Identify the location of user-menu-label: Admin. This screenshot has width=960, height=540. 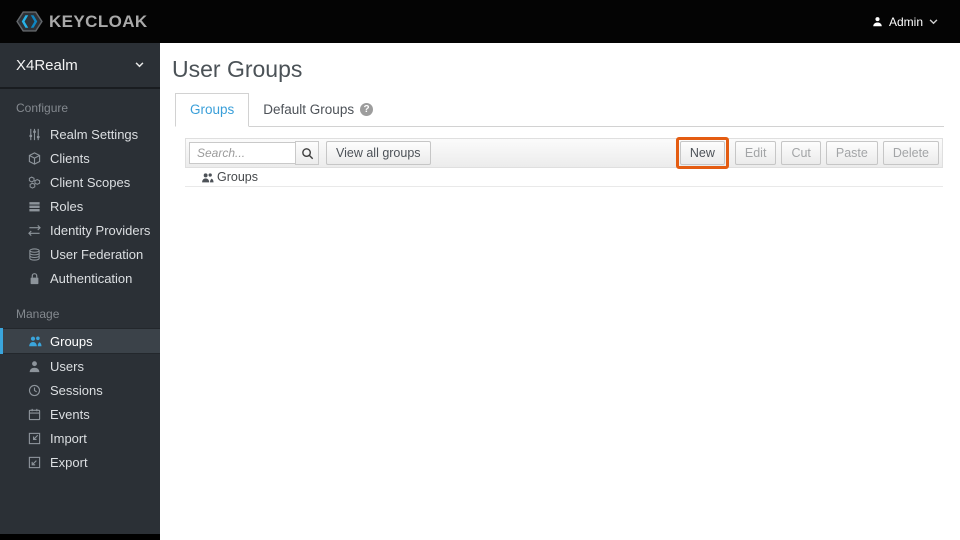
(905, 21).